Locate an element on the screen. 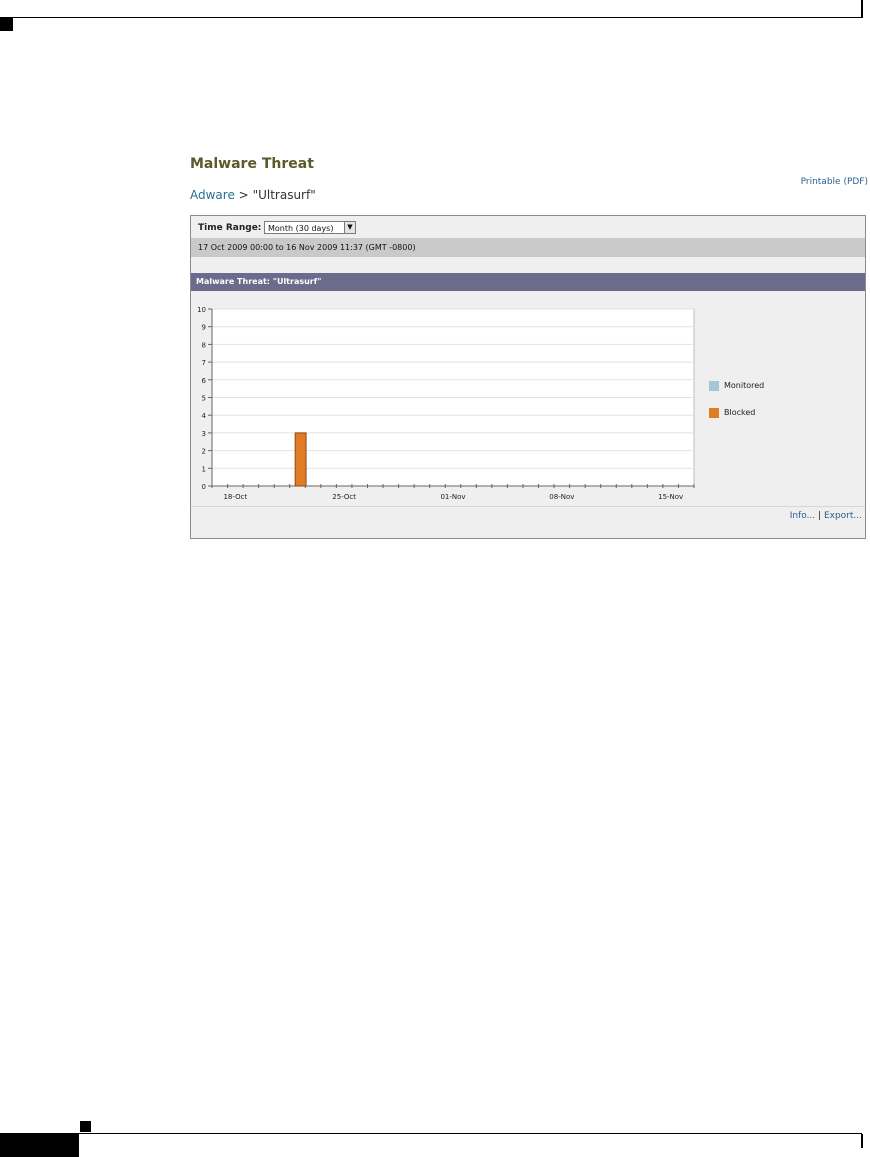  legend-label-monitored: Monitored is located at coordinates (744, 385).